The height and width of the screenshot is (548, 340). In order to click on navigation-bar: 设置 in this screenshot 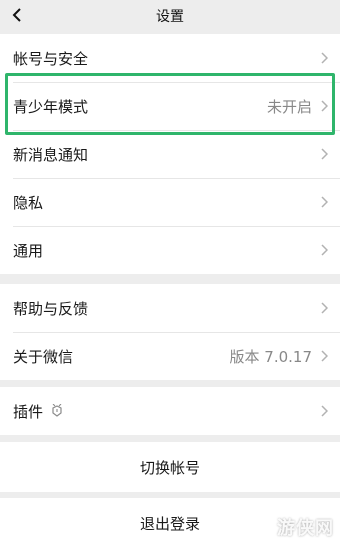, I will do `click(170, 15)`.